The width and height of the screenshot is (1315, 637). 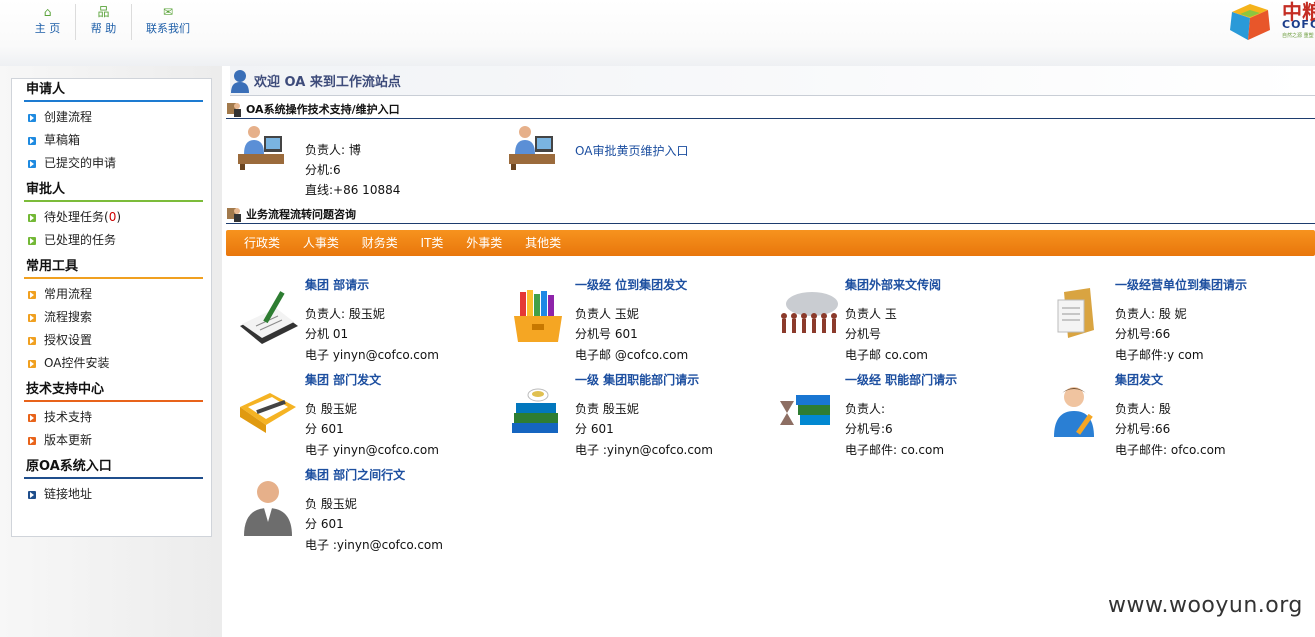 What do you see at coordinates (607, 314) in the screenshot?
I see `flow-card-owner: 负责人 玉妮` at bounding box center [607, 314].